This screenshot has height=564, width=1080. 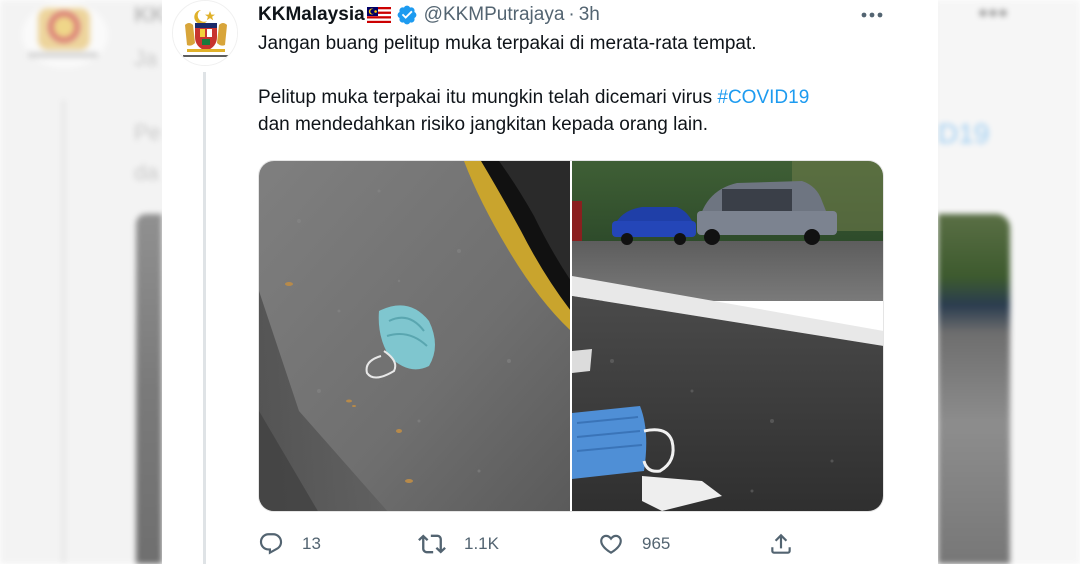 I want to click on kkm-crest-logo, so click(x=205, y=33).